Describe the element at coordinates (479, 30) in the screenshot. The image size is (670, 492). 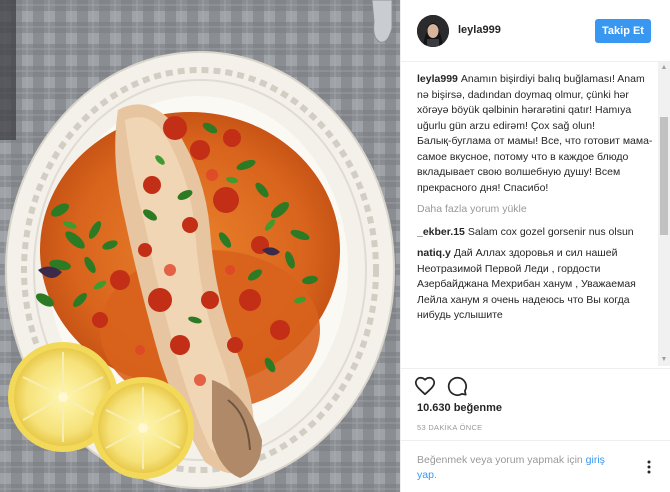
I see `post-username: leyla999` at that location.